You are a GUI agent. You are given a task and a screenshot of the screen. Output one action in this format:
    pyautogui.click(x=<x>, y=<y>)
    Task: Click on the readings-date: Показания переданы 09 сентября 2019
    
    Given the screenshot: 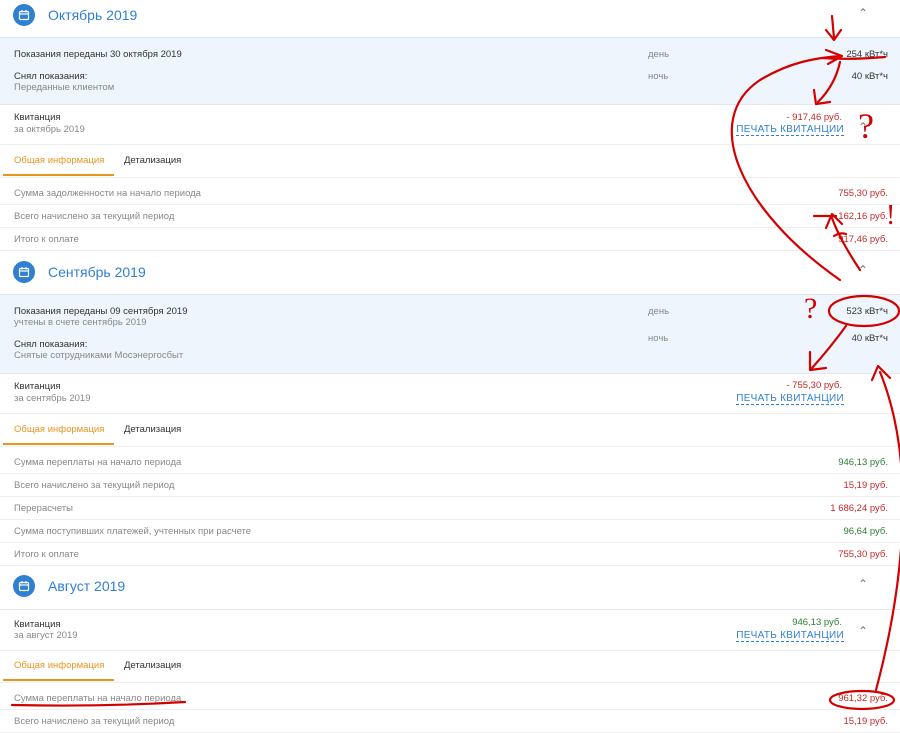 What is the action you would take?
    pyautogui.click(x=101, y=311)
    